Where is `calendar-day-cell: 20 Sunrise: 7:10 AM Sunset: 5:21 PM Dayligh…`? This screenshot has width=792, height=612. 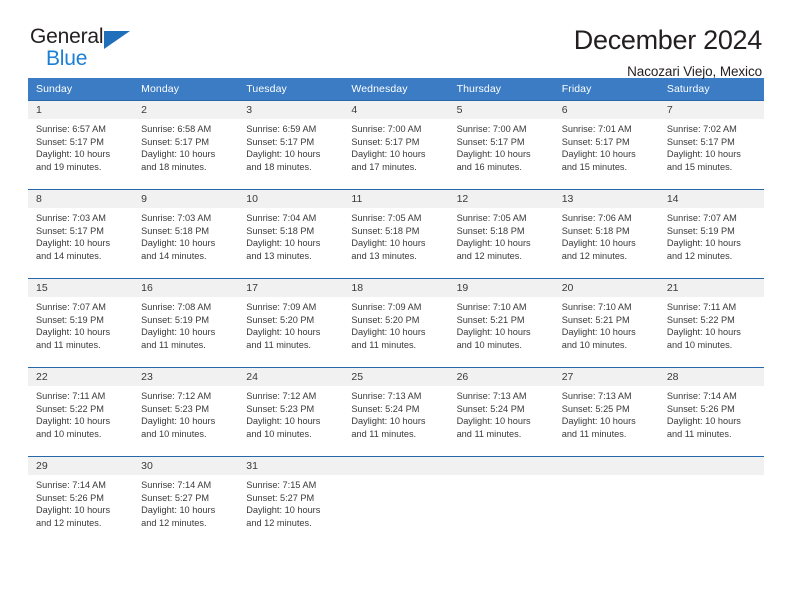 calendar-day-cell: 20 Sunrise: 7:10 AM Sunset: 5:21 PM Dayligh… is located at coordinates (606, 323).